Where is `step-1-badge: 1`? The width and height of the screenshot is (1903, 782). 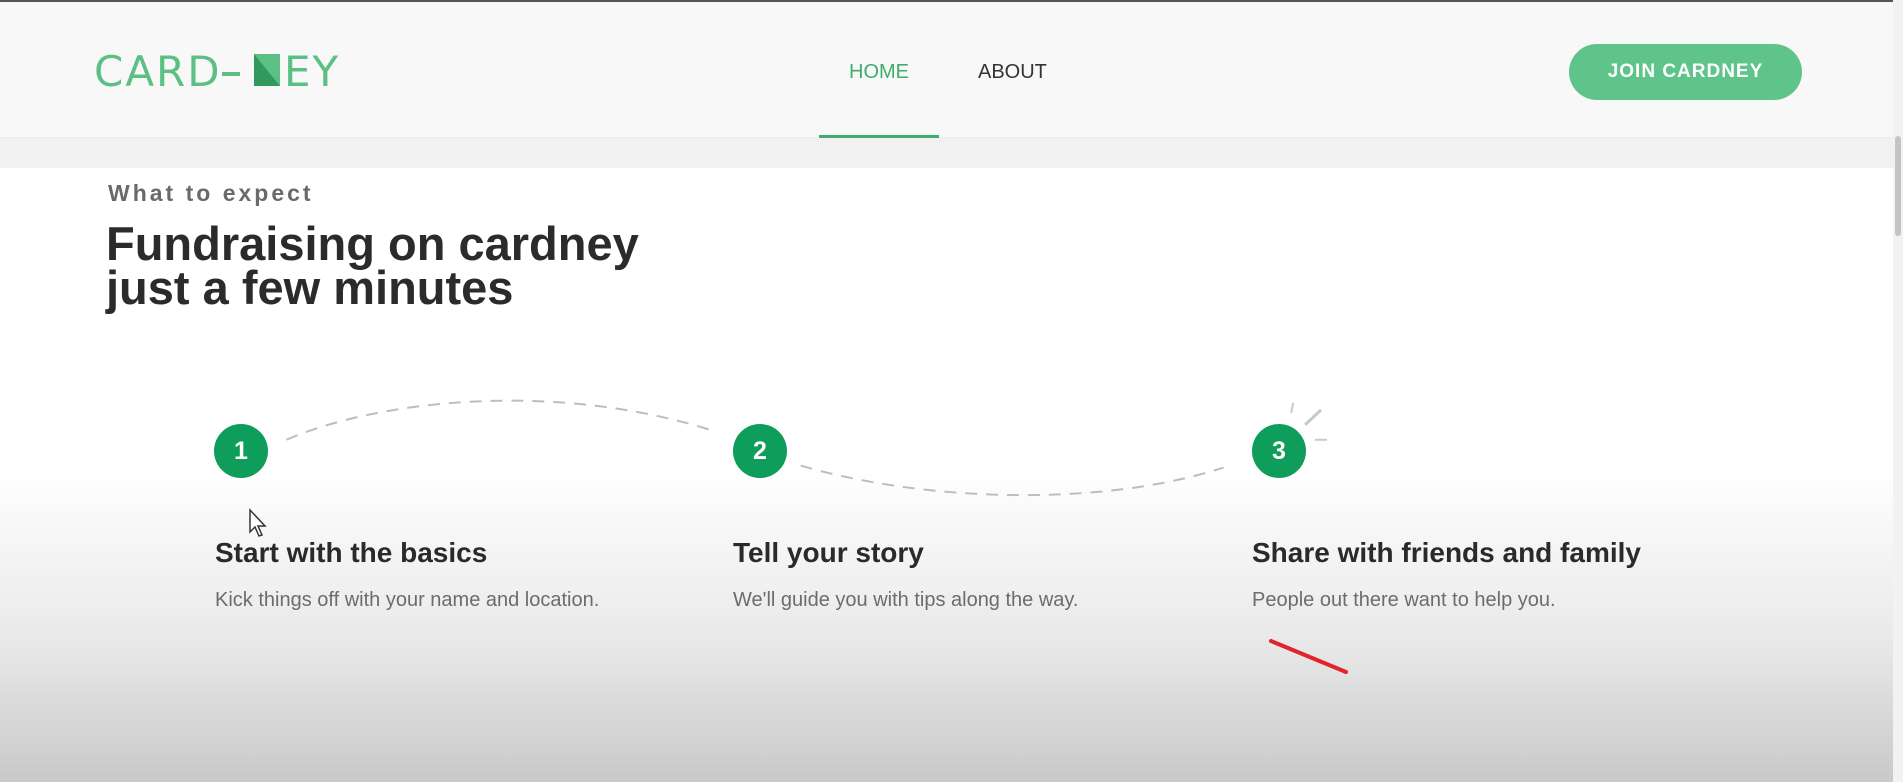 step-1-badge: 1 is located at coordinates (241, 451).